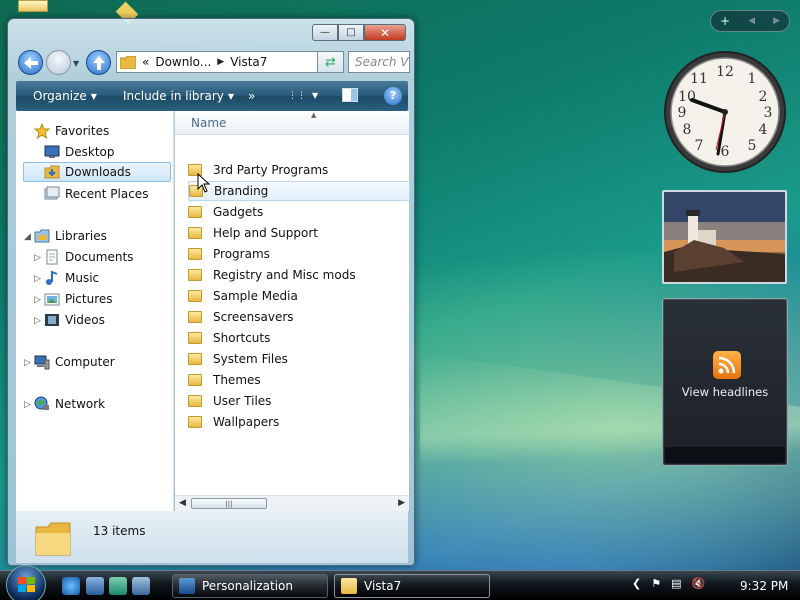 The width and height of the screenshot is (800, 600). Describe the element at coordinates (145, 62) in the screenshot. I see `address-overflow: «` at that location.